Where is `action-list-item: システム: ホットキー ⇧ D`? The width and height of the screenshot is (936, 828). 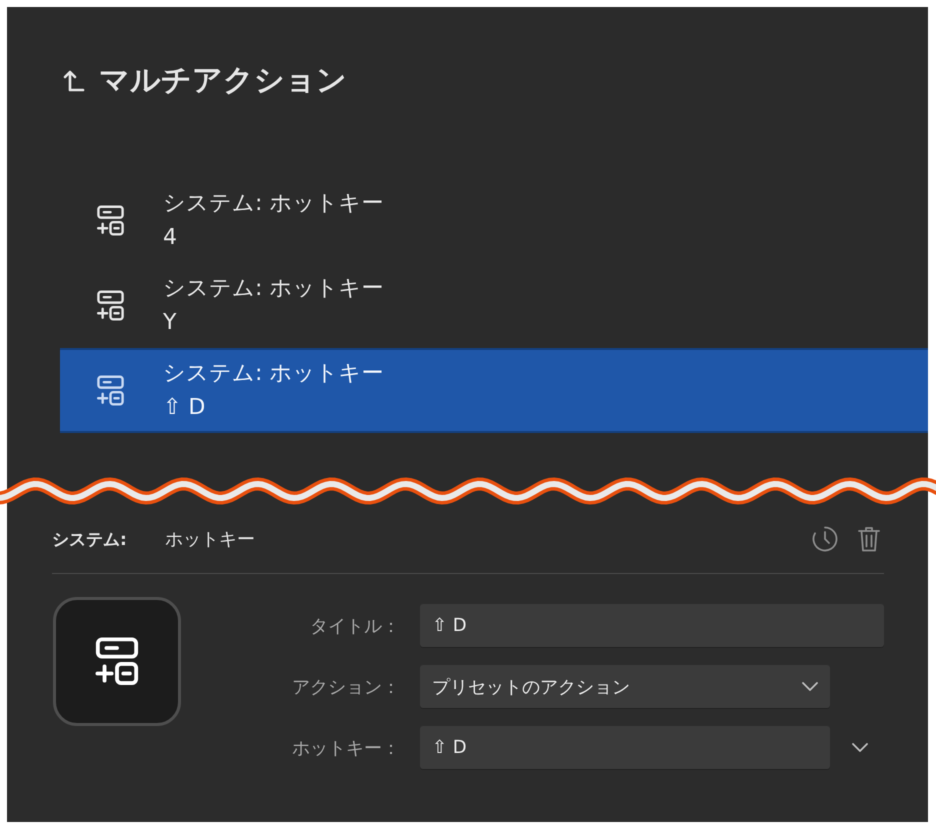
action-list-item: システム: ホットキー ⇧ D is located at coordinates (494, 390).